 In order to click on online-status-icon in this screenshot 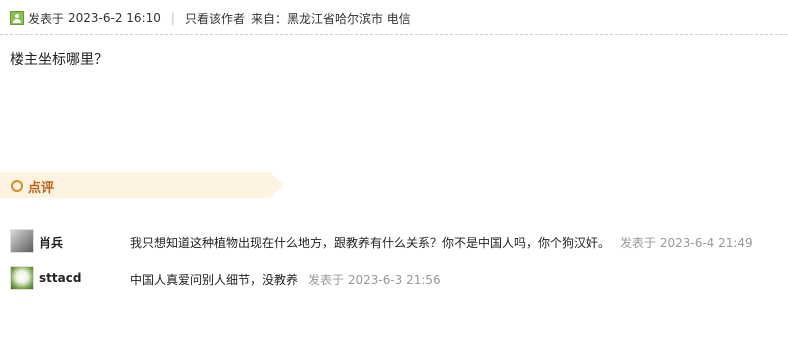, I will do `click(17, 18)`.